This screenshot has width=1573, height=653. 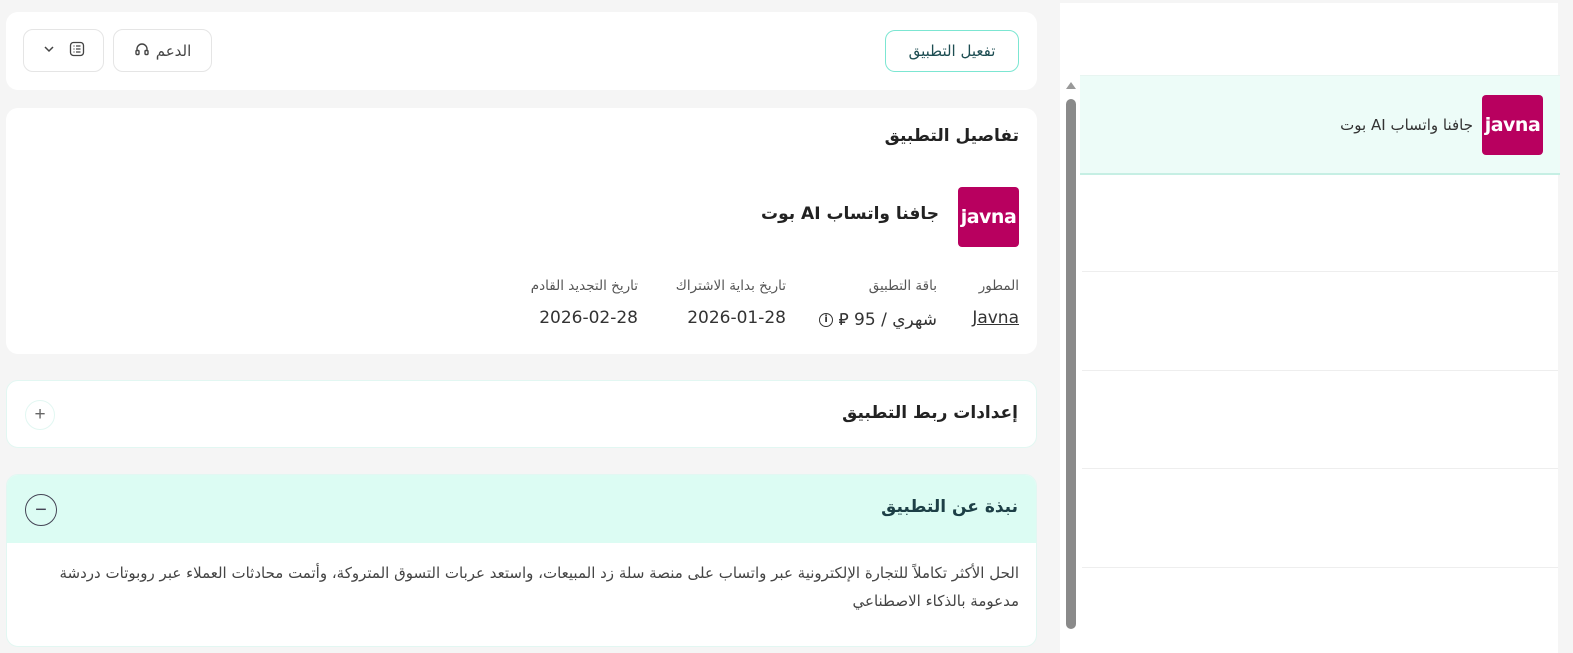 What do you see at coordinates (1071, 364) in the screenshot?
I see `scrollbar-thumb` at bounding box center [1071, 364].